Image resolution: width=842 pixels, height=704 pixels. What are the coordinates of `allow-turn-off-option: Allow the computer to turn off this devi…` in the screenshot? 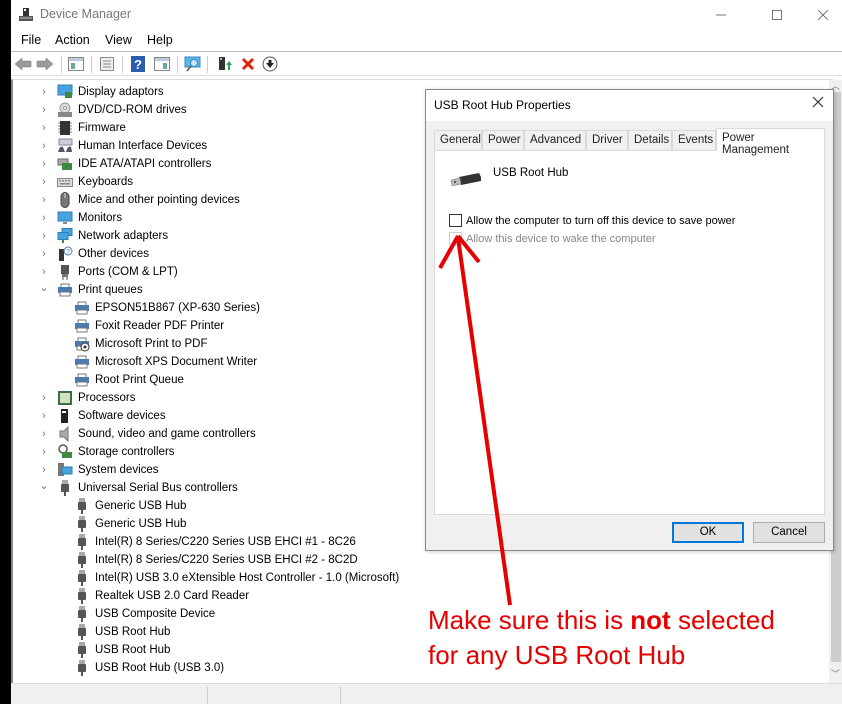 It's located at (592, 220).